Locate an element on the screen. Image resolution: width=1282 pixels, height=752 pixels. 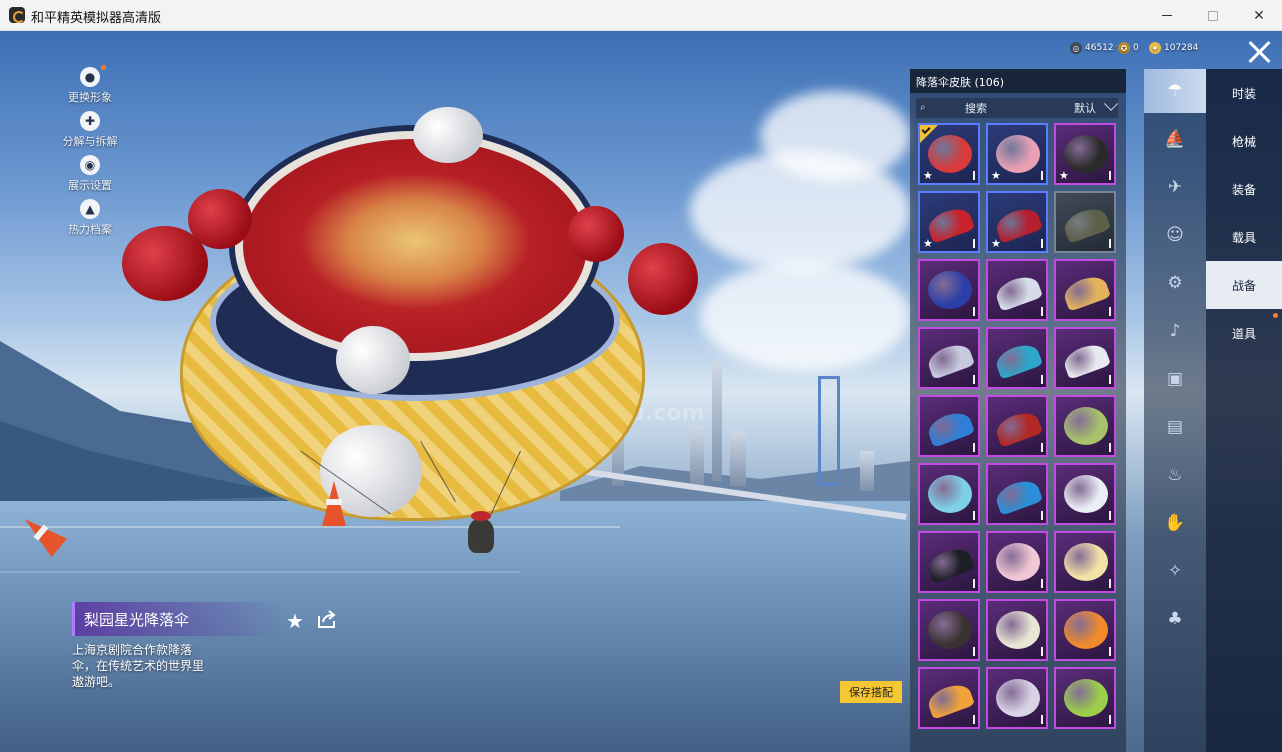
save-outfit-button: 保存搭配 is located at coordinates (871, 692).